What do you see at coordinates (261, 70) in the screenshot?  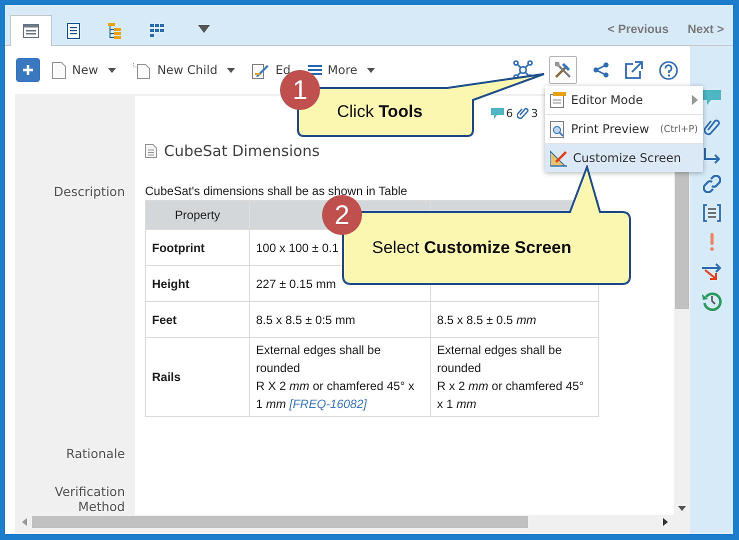 I see `pencil-icon` at bounding box center [261, 70].